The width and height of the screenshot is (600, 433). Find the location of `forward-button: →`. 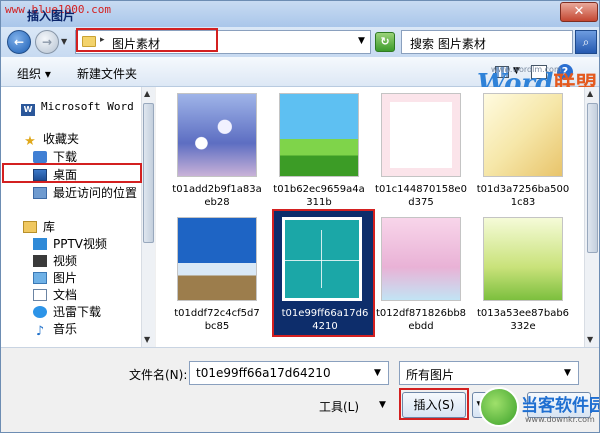

forward-button: → is located at coordinates (47, 42).